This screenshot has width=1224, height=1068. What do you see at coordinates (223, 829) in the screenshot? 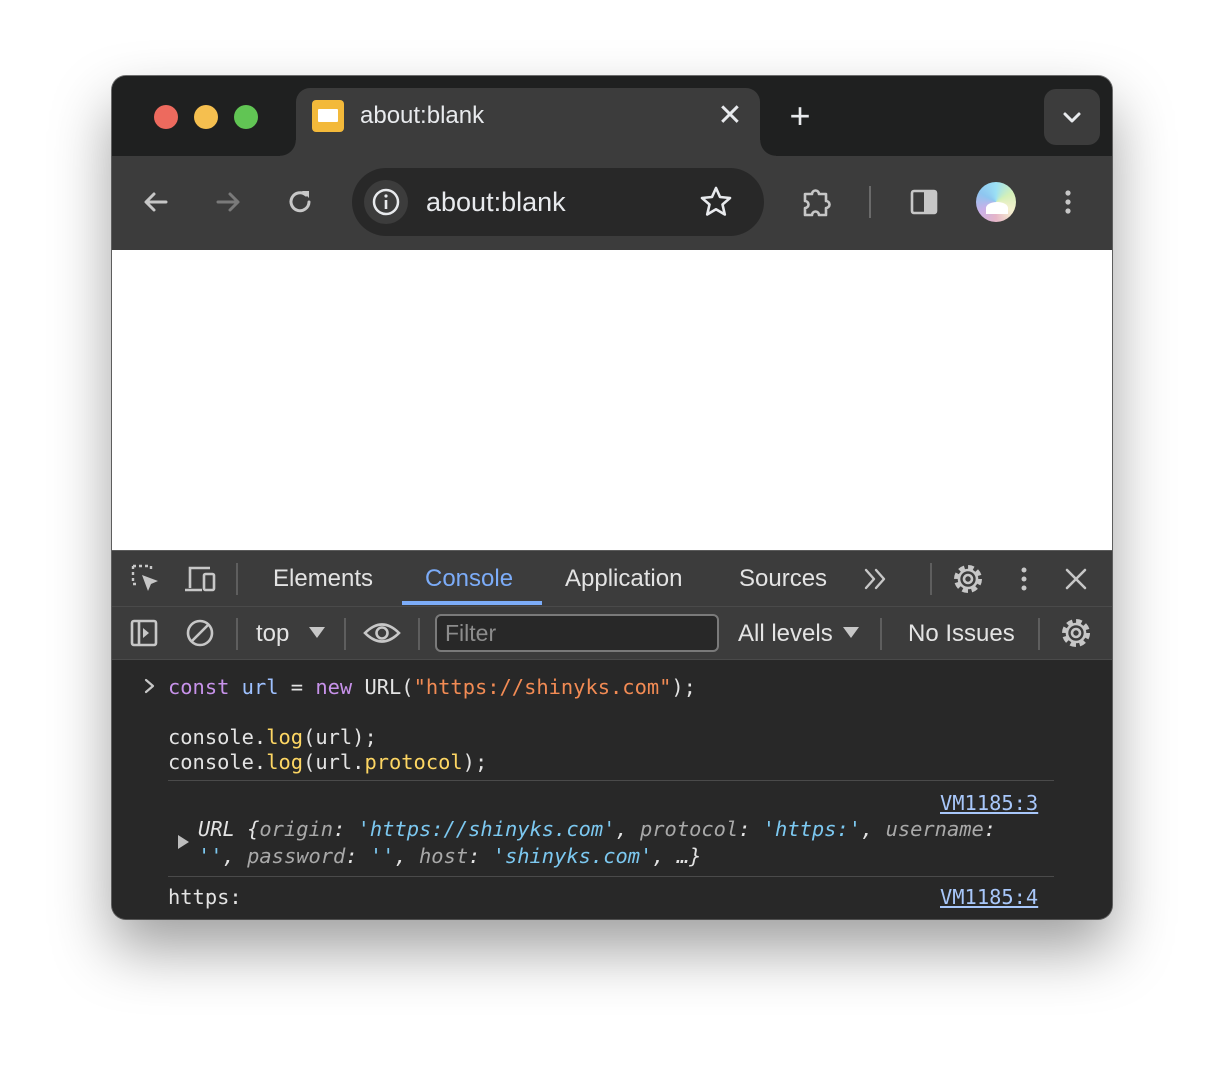
I see `object-class: URL` at bounding box center [223, 829].